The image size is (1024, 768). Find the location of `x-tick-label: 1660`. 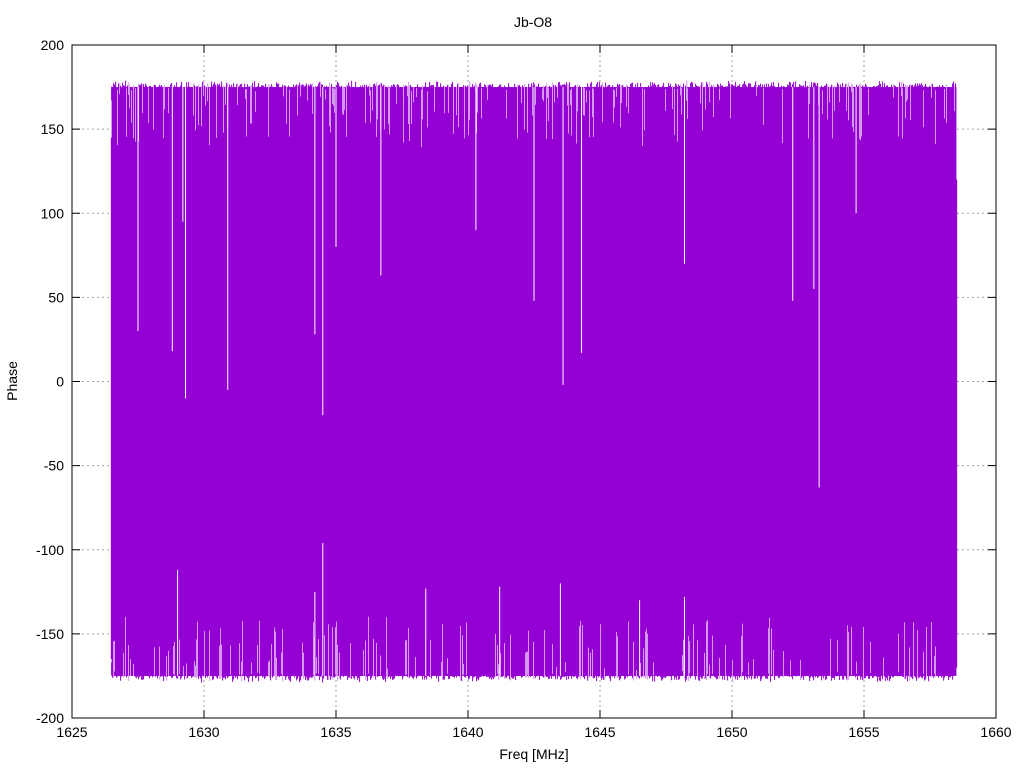

x-tick-label: 1660 is located at coordinates (995, 732).